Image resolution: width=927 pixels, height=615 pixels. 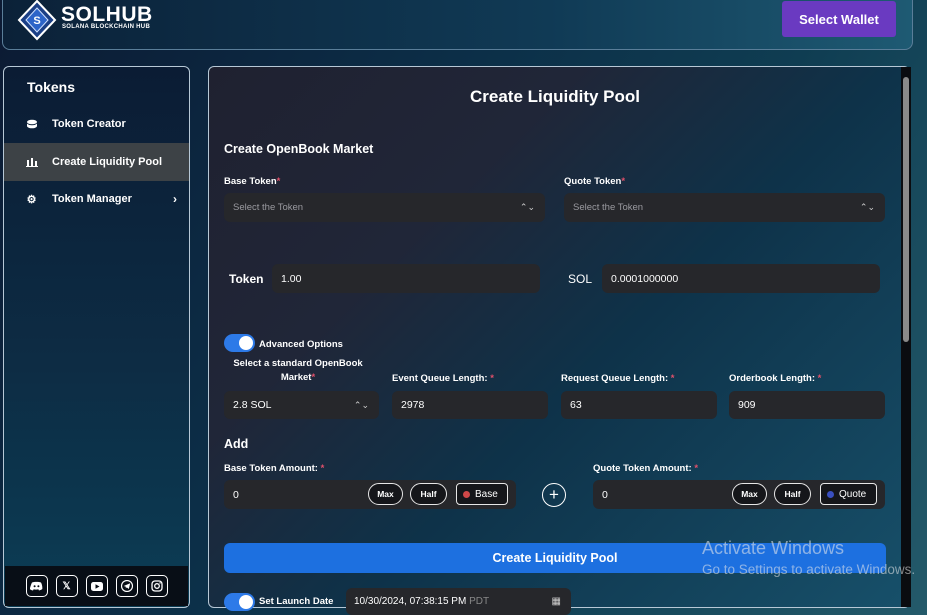 I want to click on scrollbar, so click(x=906, y=337).